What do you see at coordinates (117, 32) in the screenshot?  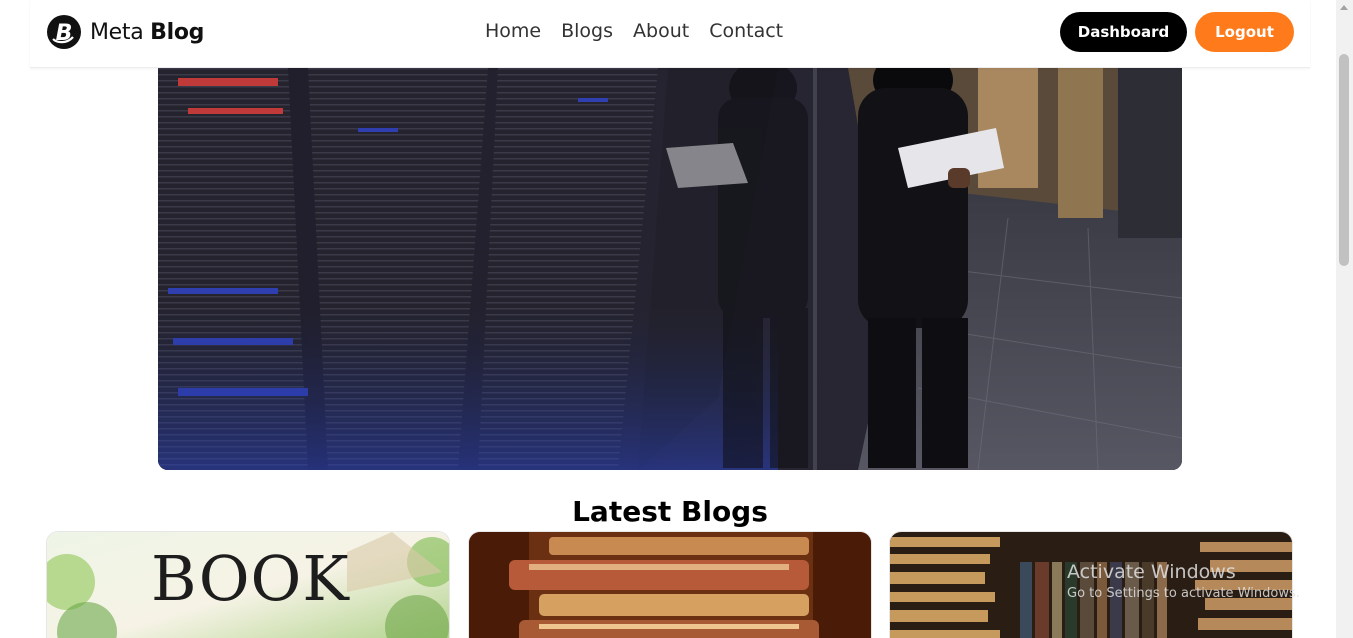 I see `site-name-prefix: Meta` at bounding box center [117, 32].